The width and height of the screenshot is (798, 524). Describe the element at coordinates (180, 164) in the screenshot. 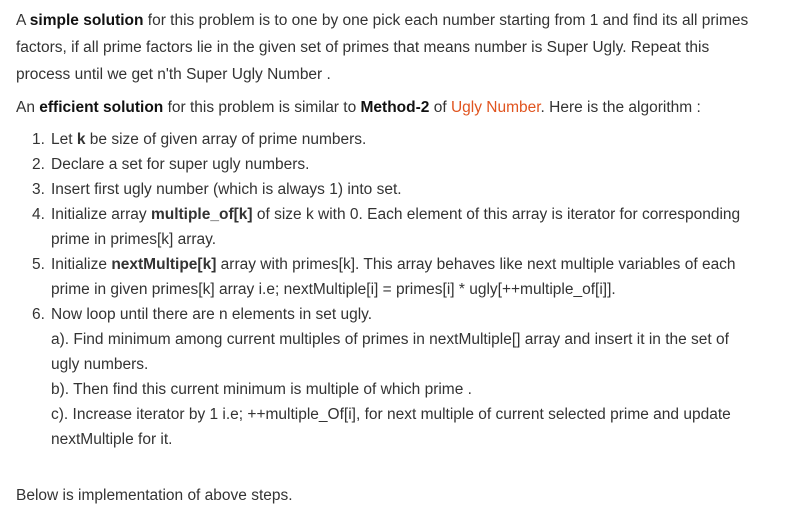

I see `text: Declare a set for super ugly numbers.` at that location.